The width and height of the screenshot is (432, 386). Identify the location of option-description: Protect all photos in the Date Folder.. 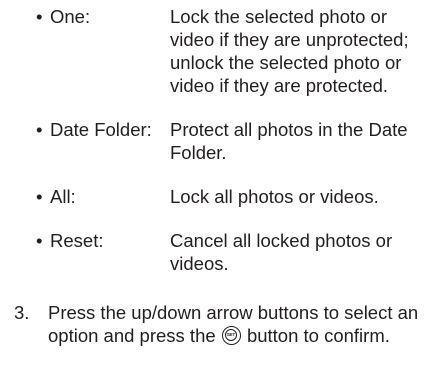
(289, 141).